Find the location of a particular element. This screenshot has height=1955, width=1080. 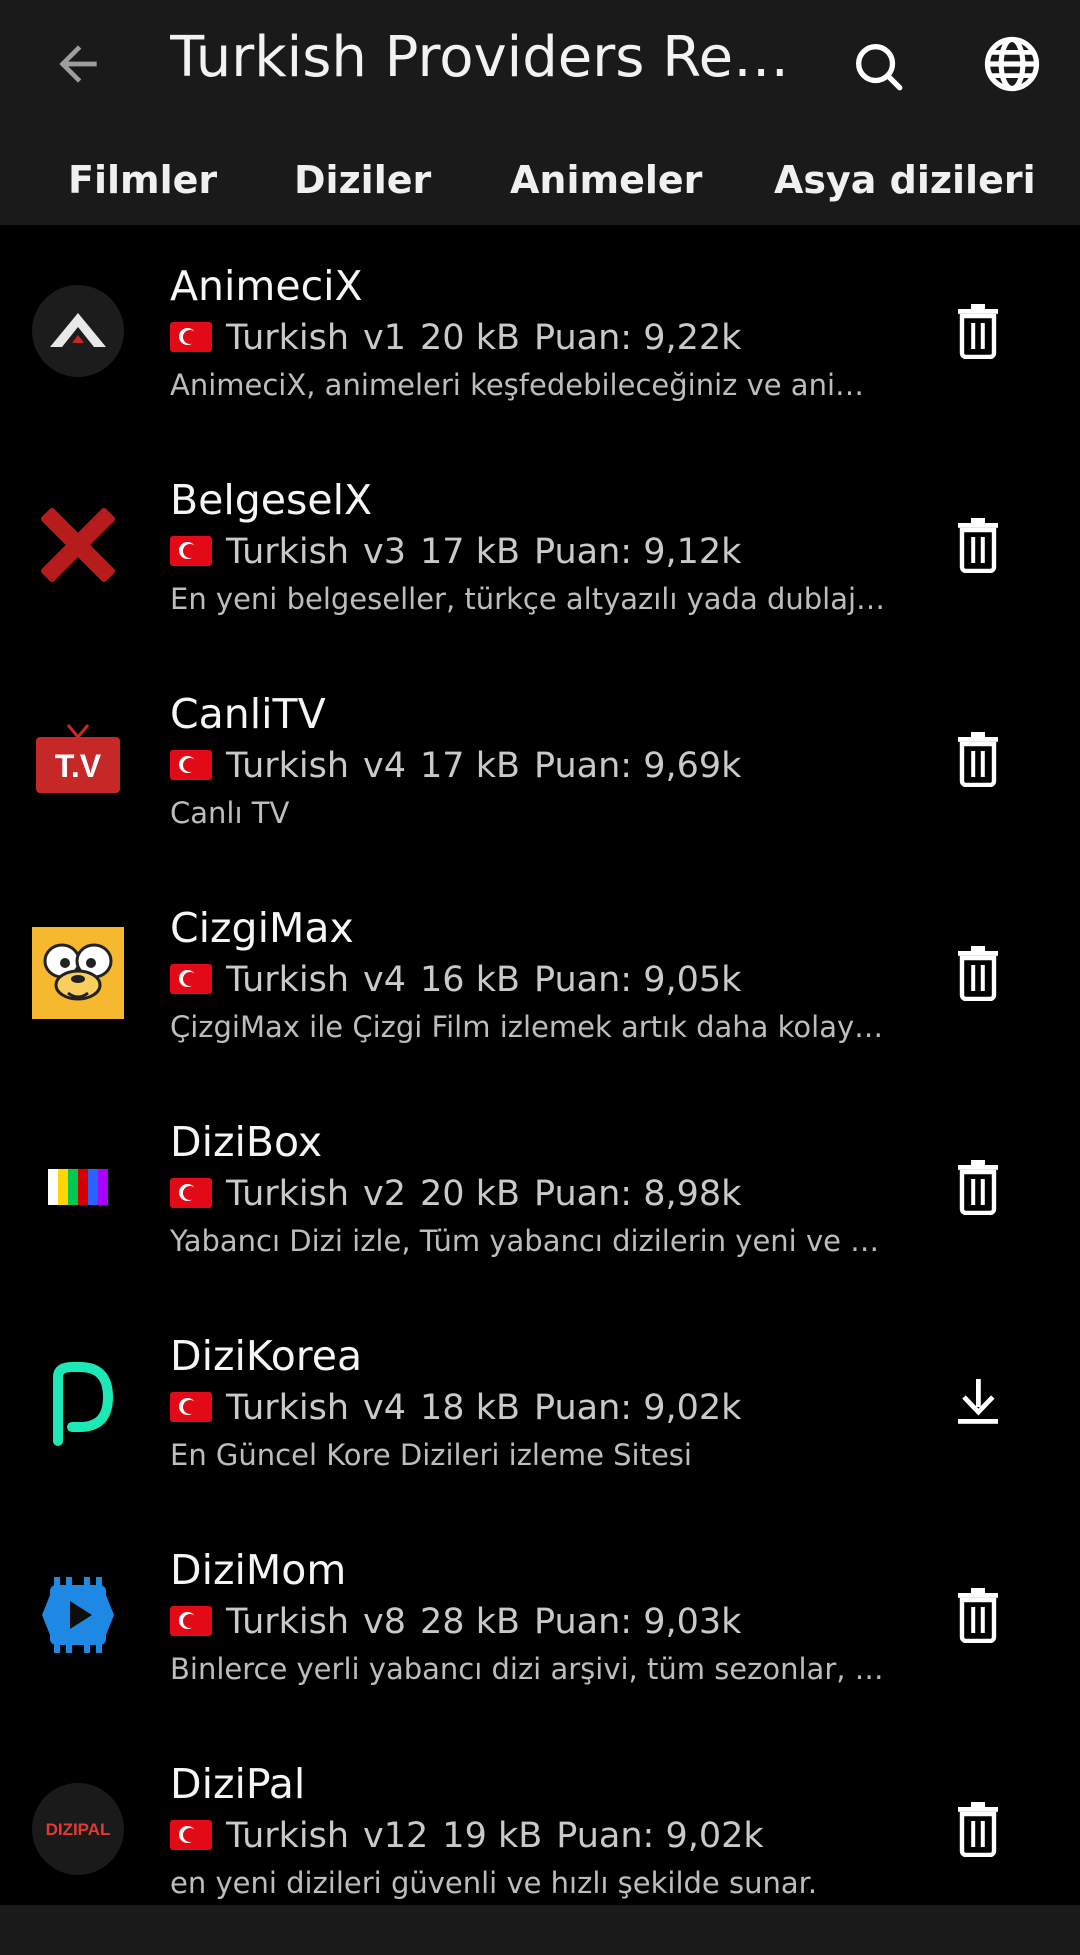

plugin-description: Canlı TV is located at coordinates (230, 813).